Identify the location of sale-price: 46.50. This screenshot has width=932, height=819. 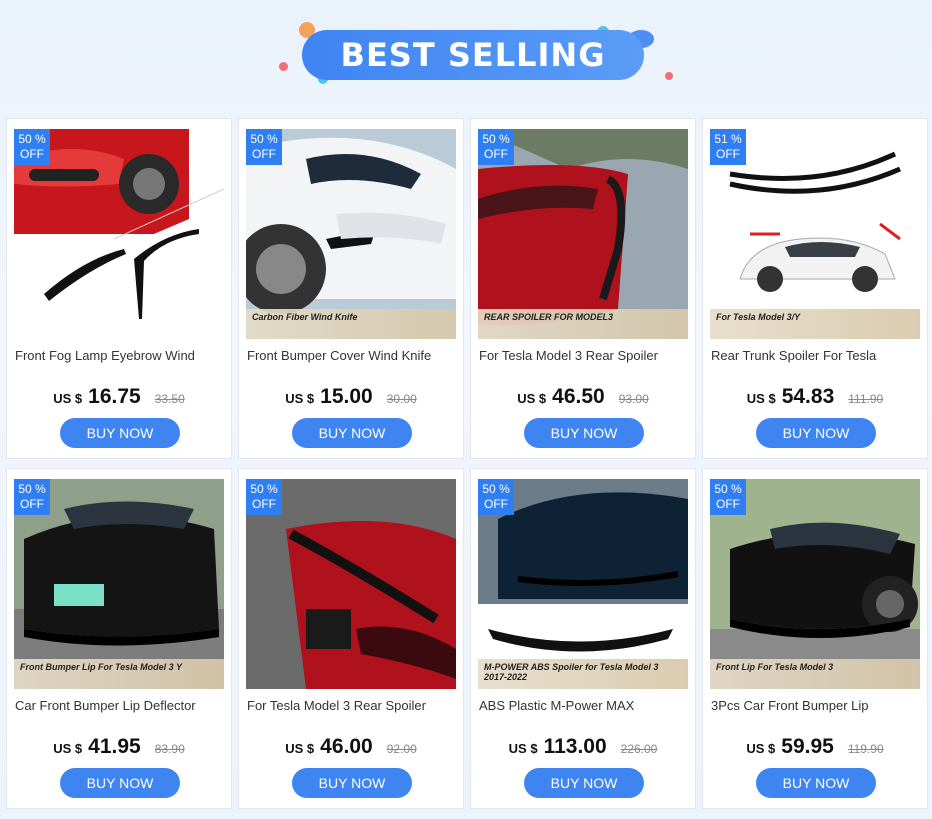
(578, 396).